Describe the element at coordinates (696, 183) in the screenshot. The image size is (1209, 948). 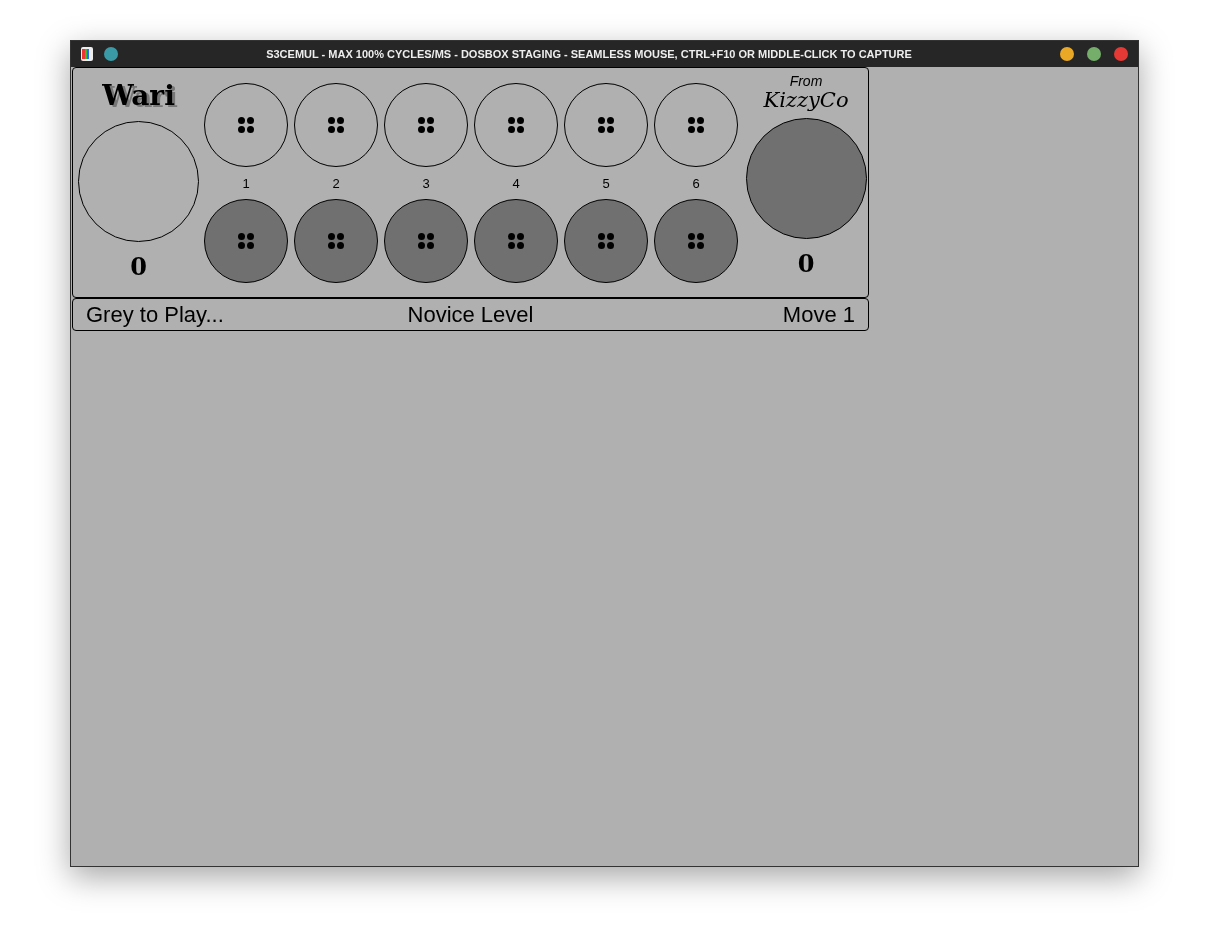
I see `pit-number: 6` at that location.